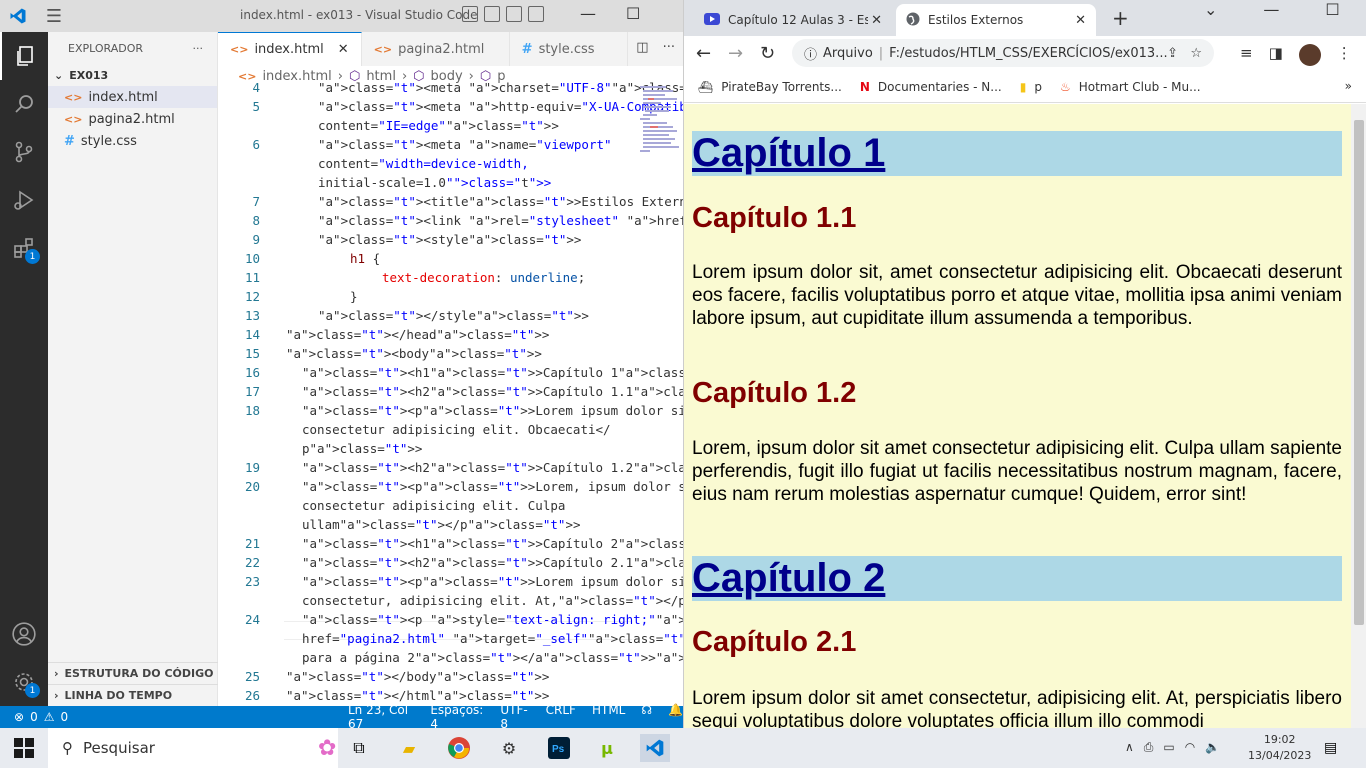 The height and width of the screenshot is (768, 1366). What do you see at coordinates (514, 715) in the screenshot?
I see `encoding: UTF-8` at bounding box center [514, 715].